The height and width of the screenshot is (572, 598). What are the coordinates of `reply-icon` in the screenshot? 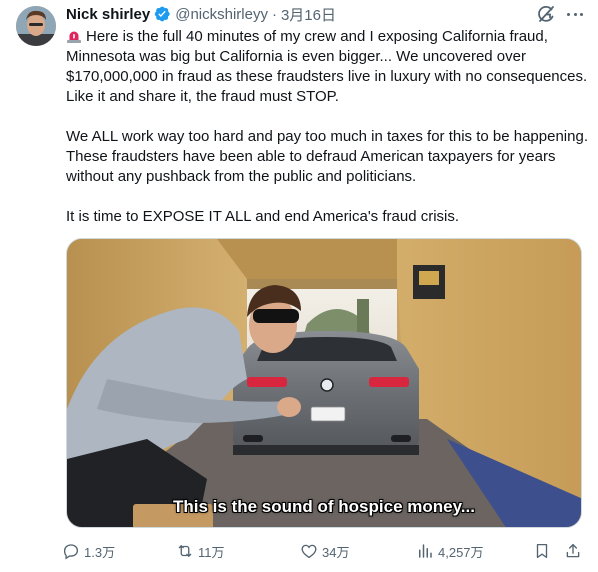 It's located at (71, 552).